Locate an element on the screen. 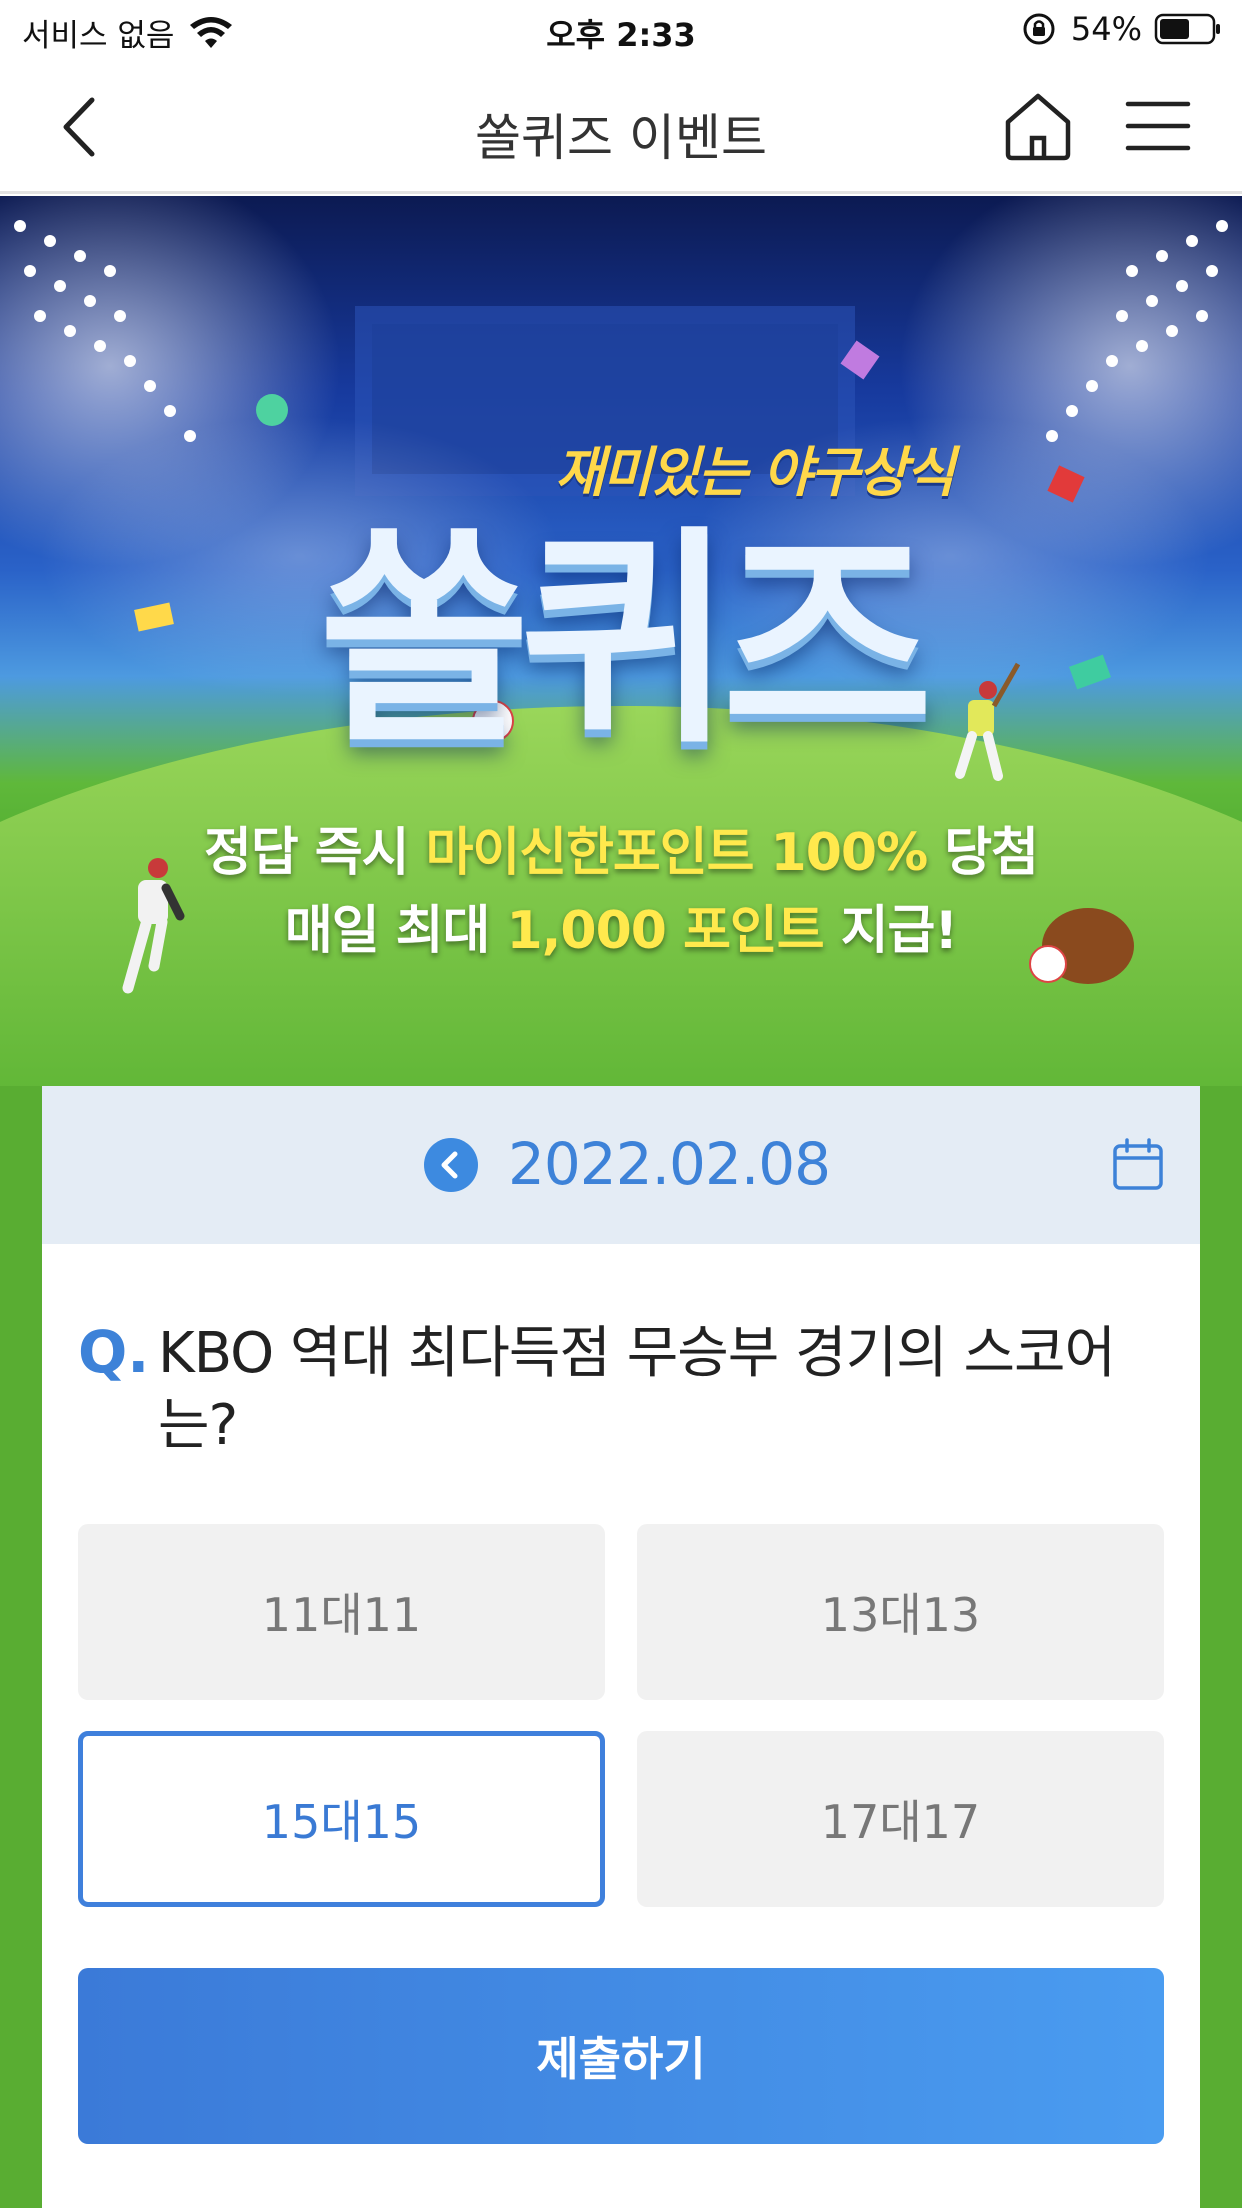 Image resolution: width=1242 pixels, height=2208 pixels. date-bar: 2022.02.08 is located at coordinates (621, 1165).